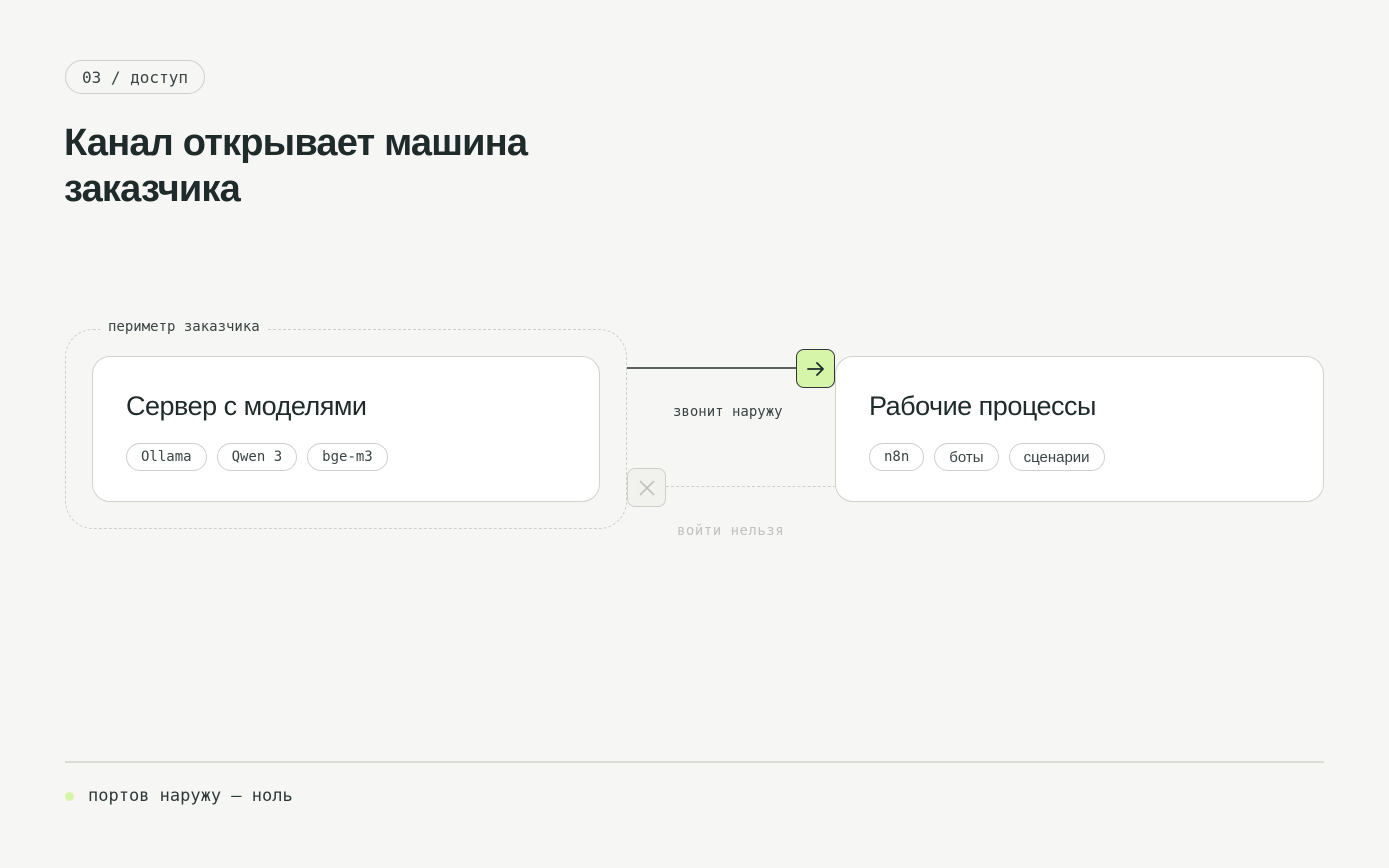 This screenshot has height=868, width=1389. What do you see at coordinates (712, 368) in the screenshot?
I see `outbound-connector` at bounding box center [712, 368].